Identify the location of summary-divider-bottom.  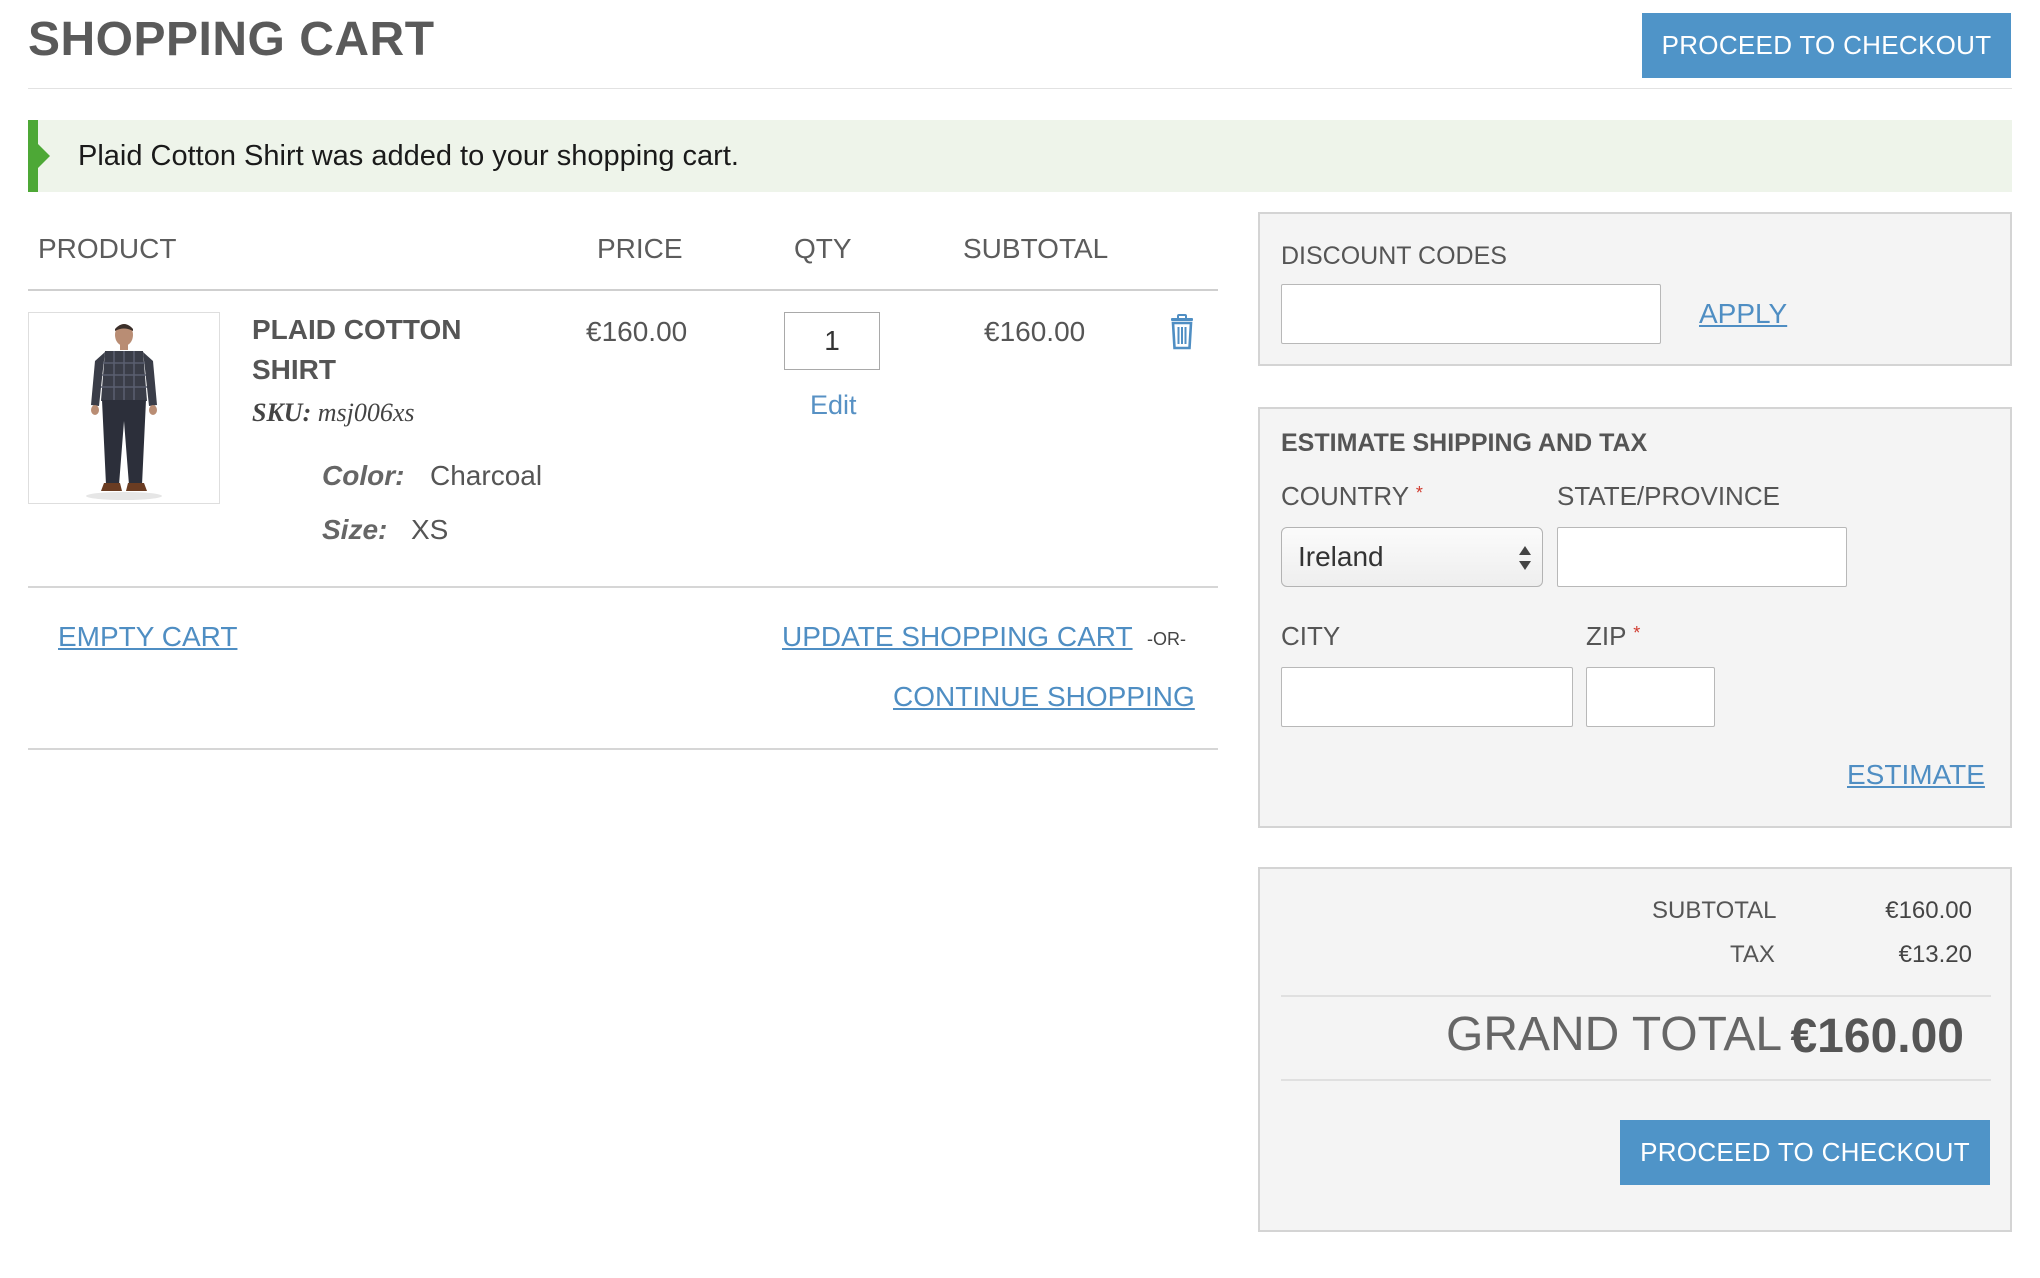
(1636, 1080).